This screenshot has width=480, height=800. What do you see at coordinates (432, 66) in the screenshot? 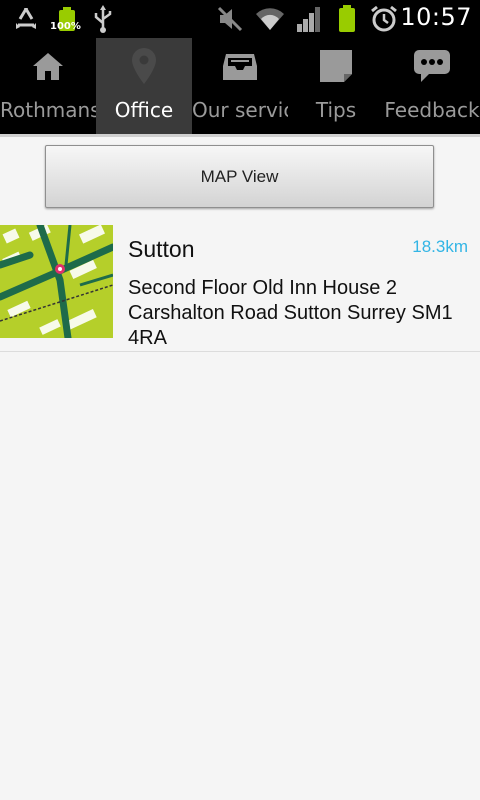
I see `speech-bubble-icon` at bounding box center [432, 66].